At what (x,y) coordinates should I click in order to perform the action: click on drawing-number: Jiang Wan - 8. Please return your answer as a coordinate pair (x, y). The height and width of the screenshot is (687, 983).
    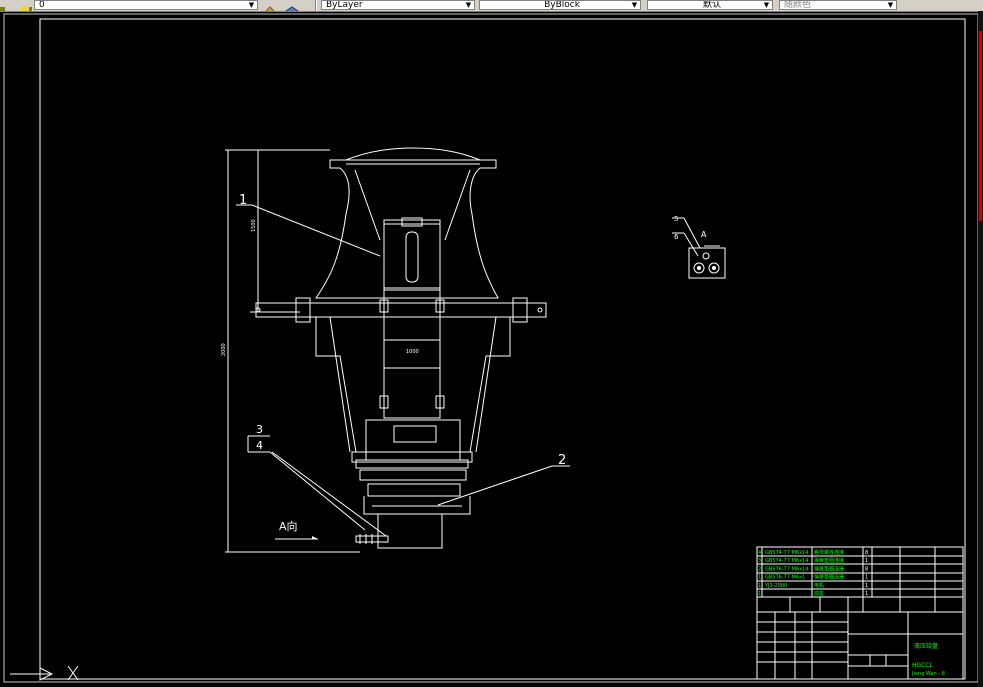
    Looking at the image, I should click on (928, 674).